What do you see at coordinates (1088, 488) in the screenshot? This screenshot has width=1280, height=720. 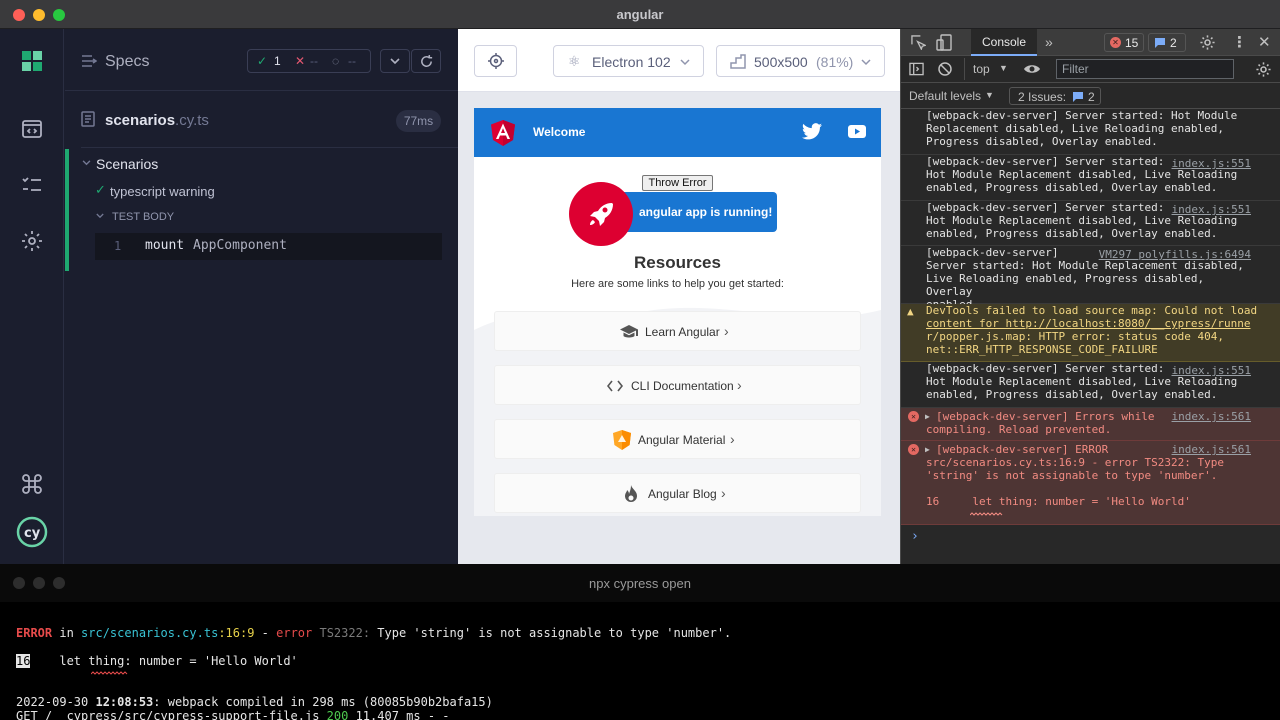 I see `error-line` at bounding box center [1088, 488].